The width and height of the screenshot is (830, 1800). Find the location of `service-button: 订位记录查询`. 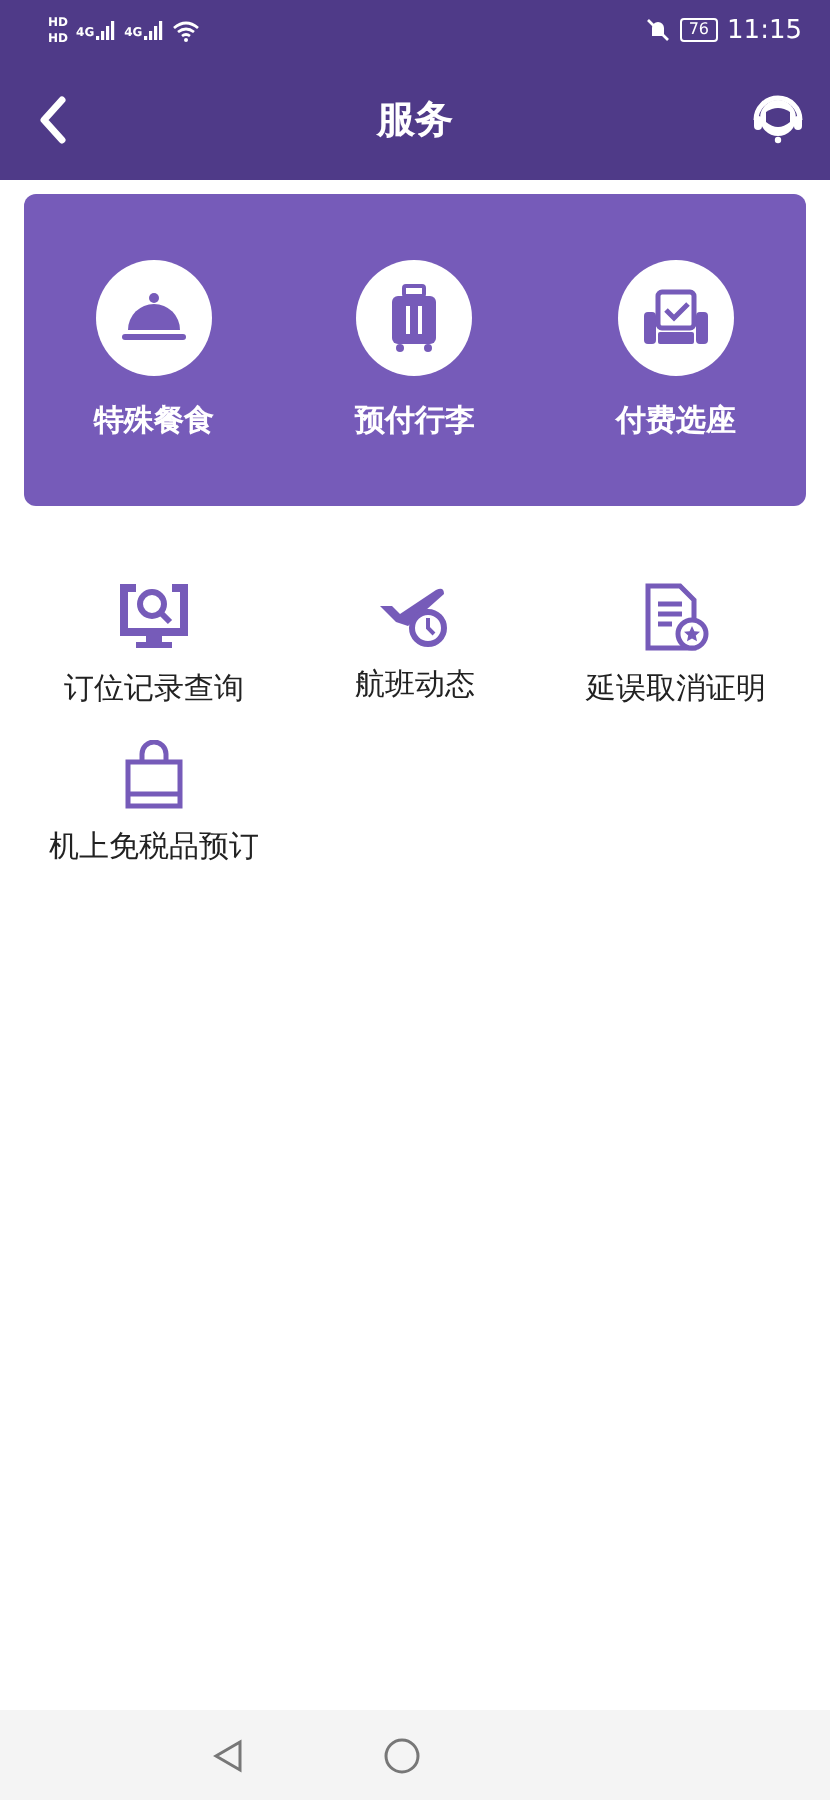

service-button: 订位记录查询 is located at coordinates (154, 645).